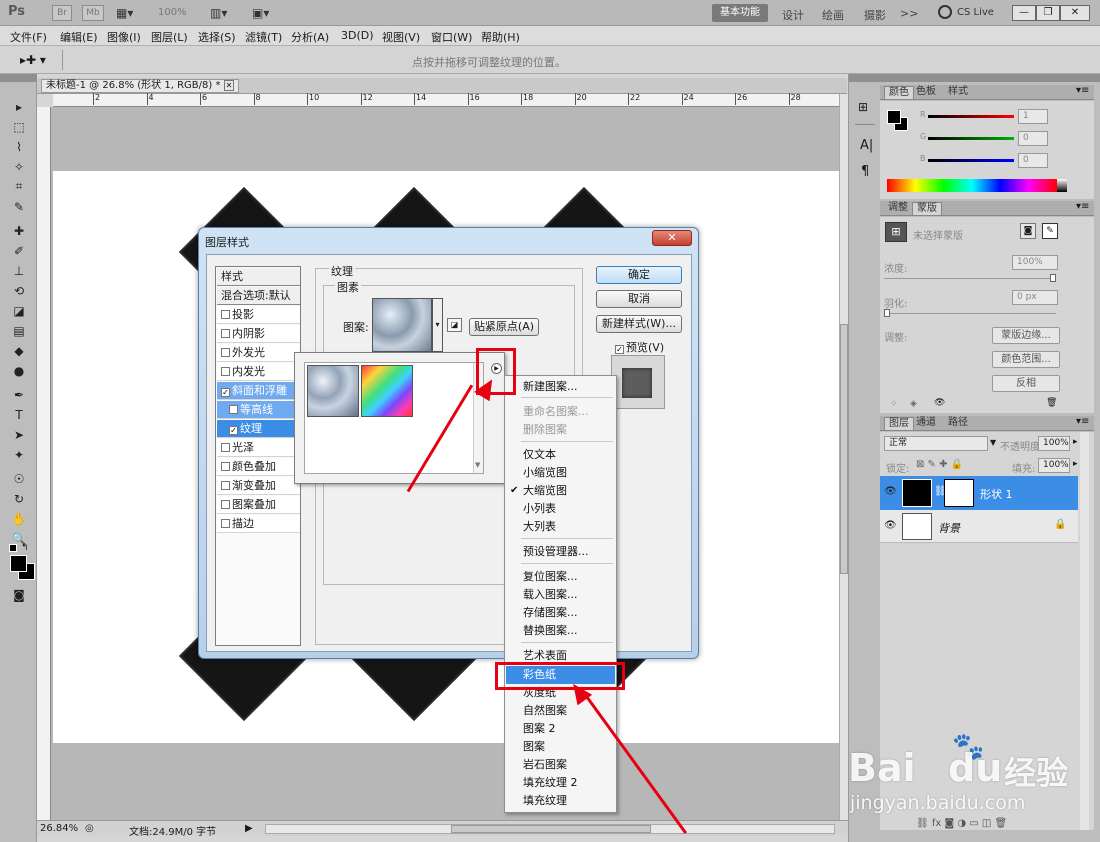 The height and width of the screenshot is (842, 1100). I want to click on menu-analysis: 分析(A), so click(310, 37).